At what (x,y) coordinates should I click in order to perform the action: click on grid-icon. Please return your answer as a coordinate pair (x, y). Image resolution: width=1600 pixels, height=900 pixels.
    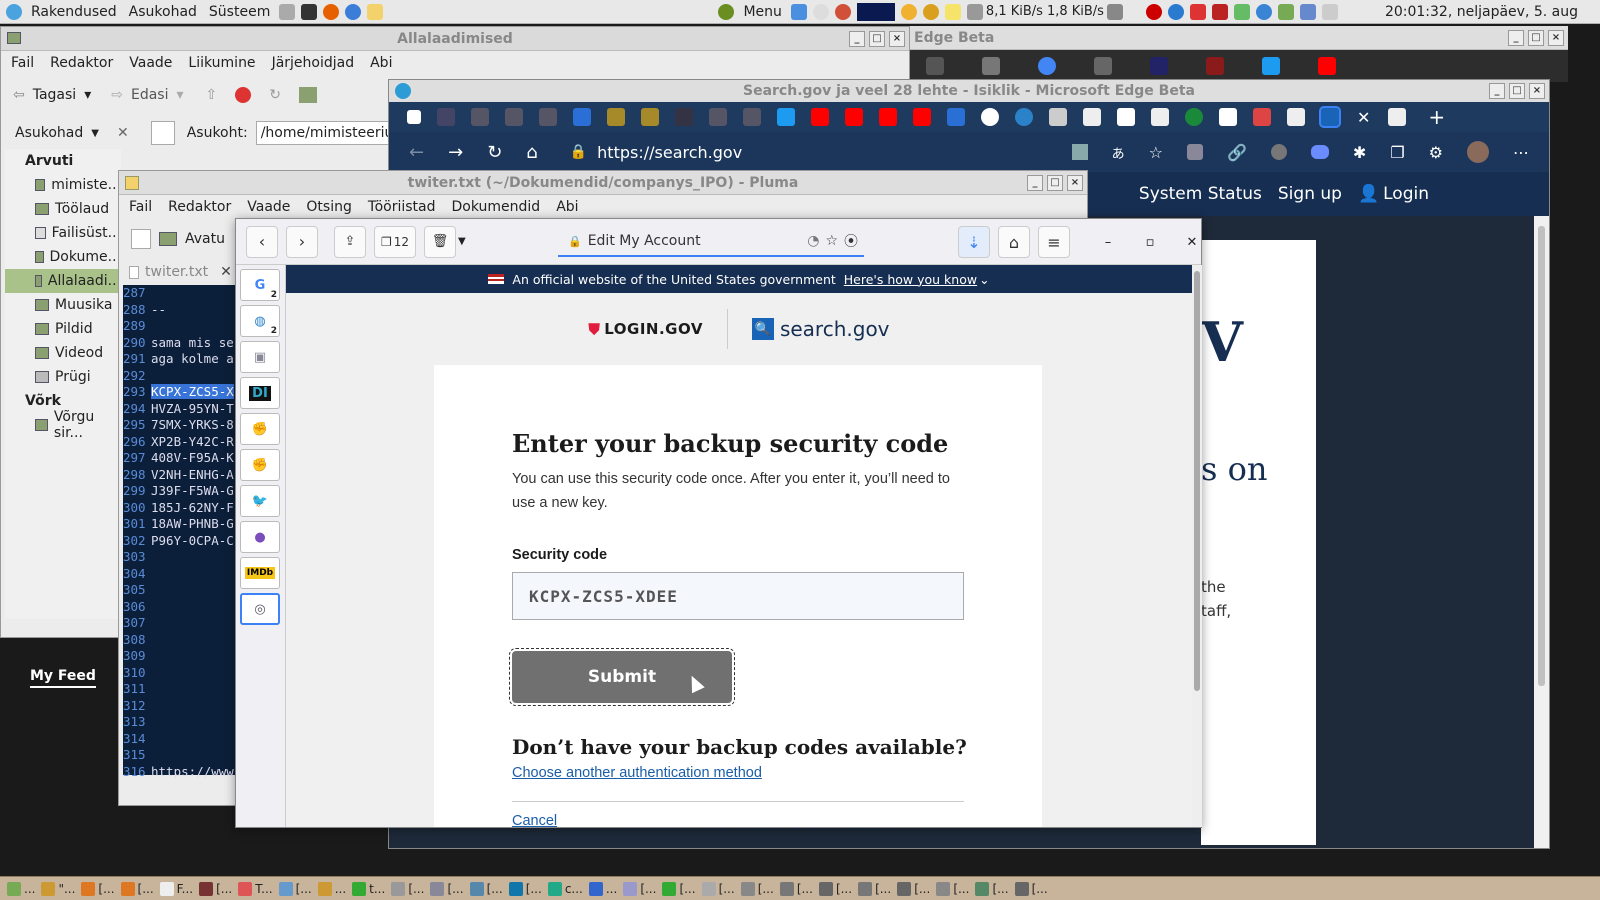
    Looking at the image, I should click on (1241, 11).